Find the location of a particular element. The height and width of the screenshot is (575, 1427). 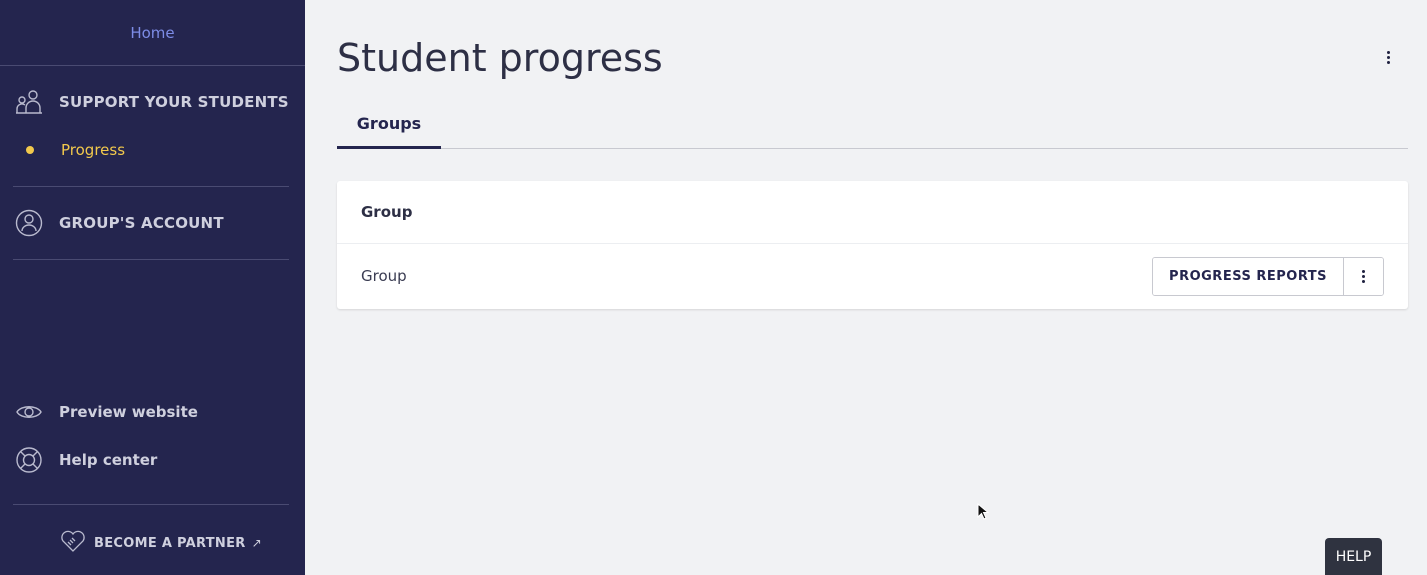

row-actions: PROGRESS REPORTS is located at coordinates (1268, 276).